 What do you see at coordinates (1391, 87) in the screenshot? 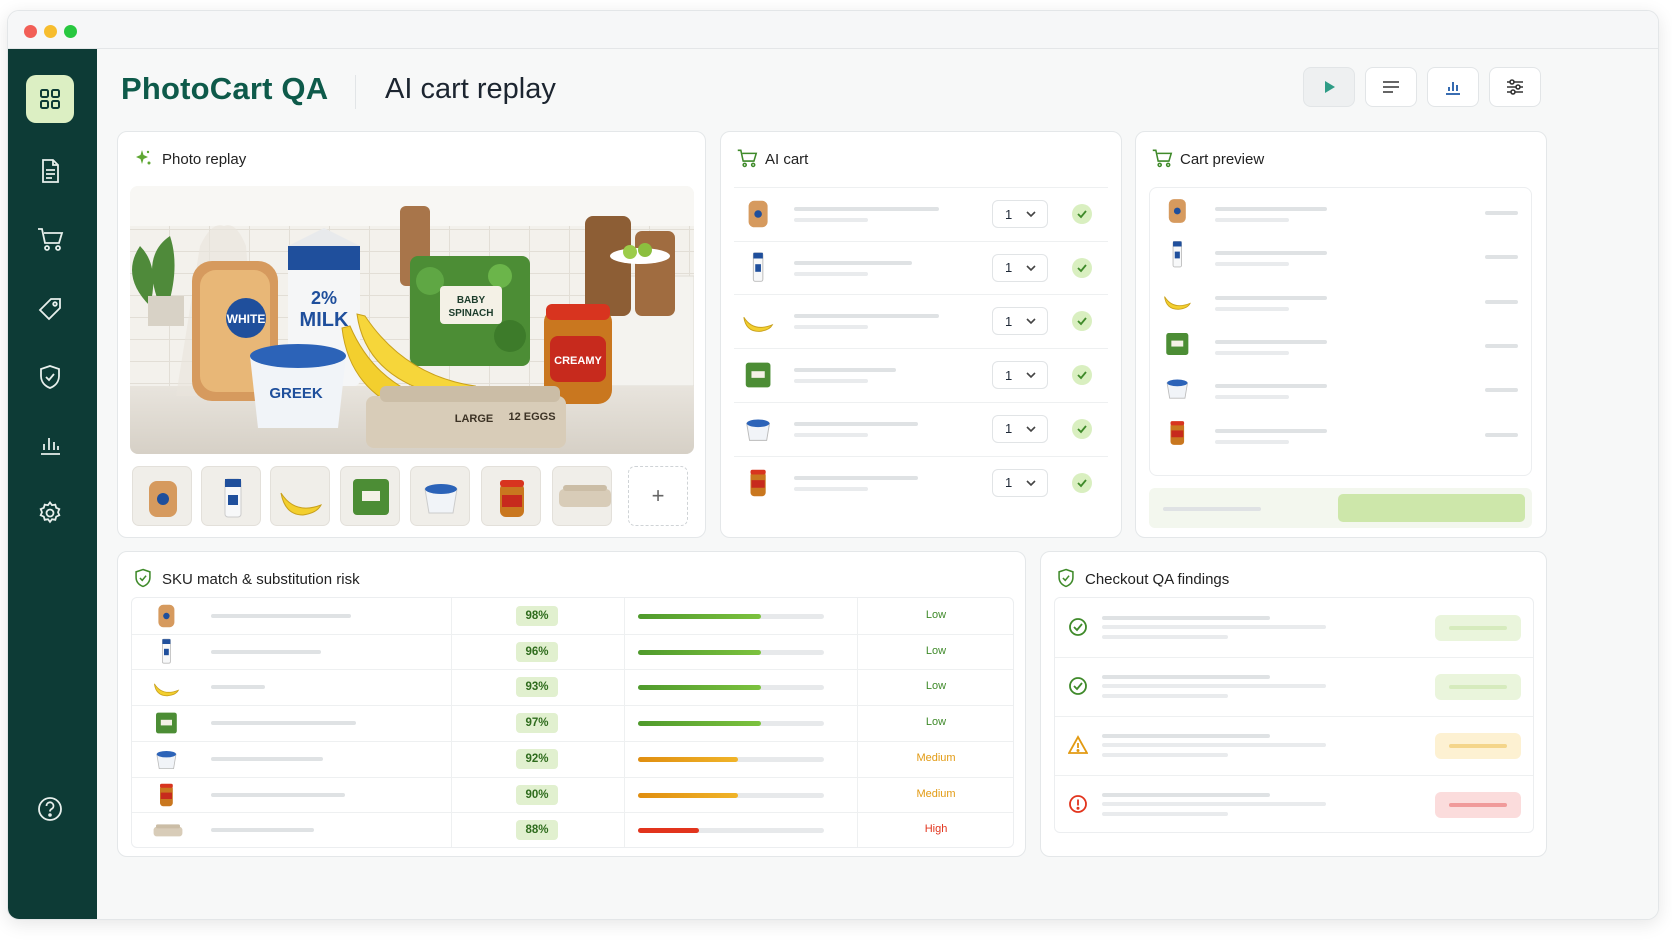
I see `list-view-button` at bounding box center [1391, 87].